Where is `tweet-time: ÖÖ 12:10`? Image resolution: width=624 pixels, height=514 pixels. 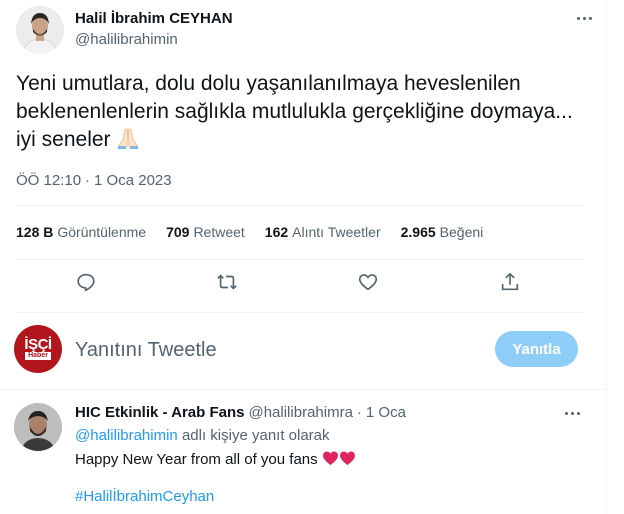
tweet-time: ÖÖ 12:10 is located at coordinates (49, 180).